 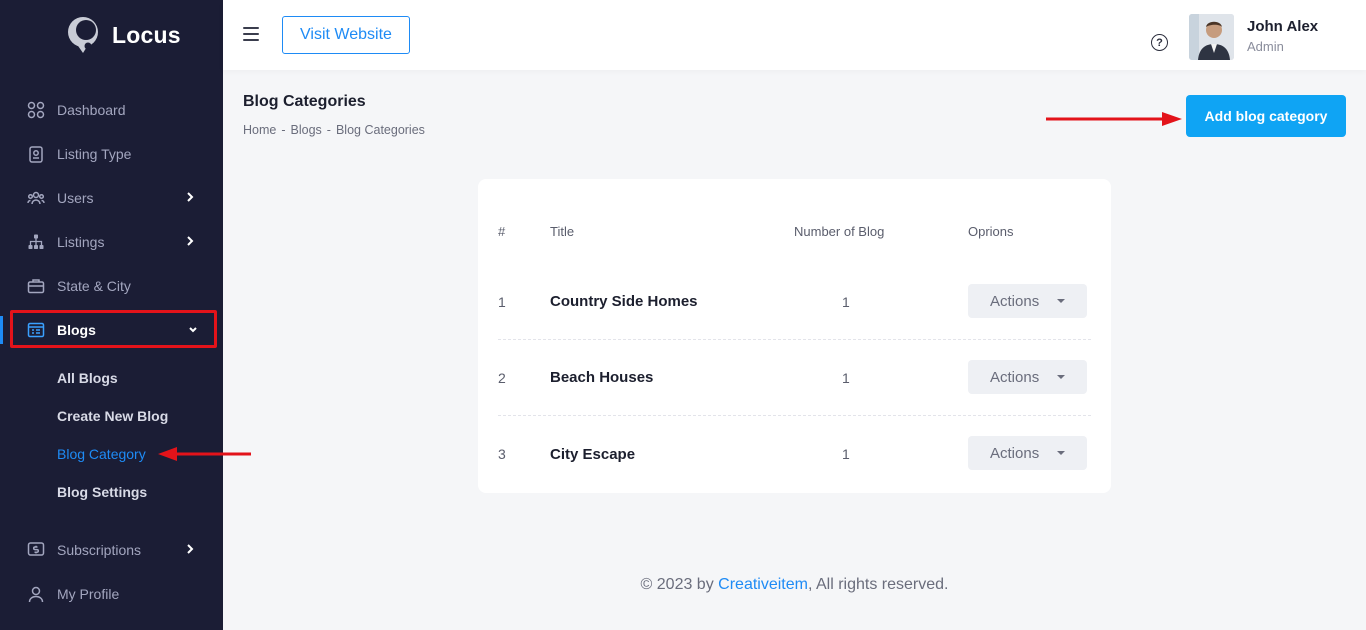 I want to click on sidebar-item-state-city: State & City, so click(x=111, y=286).